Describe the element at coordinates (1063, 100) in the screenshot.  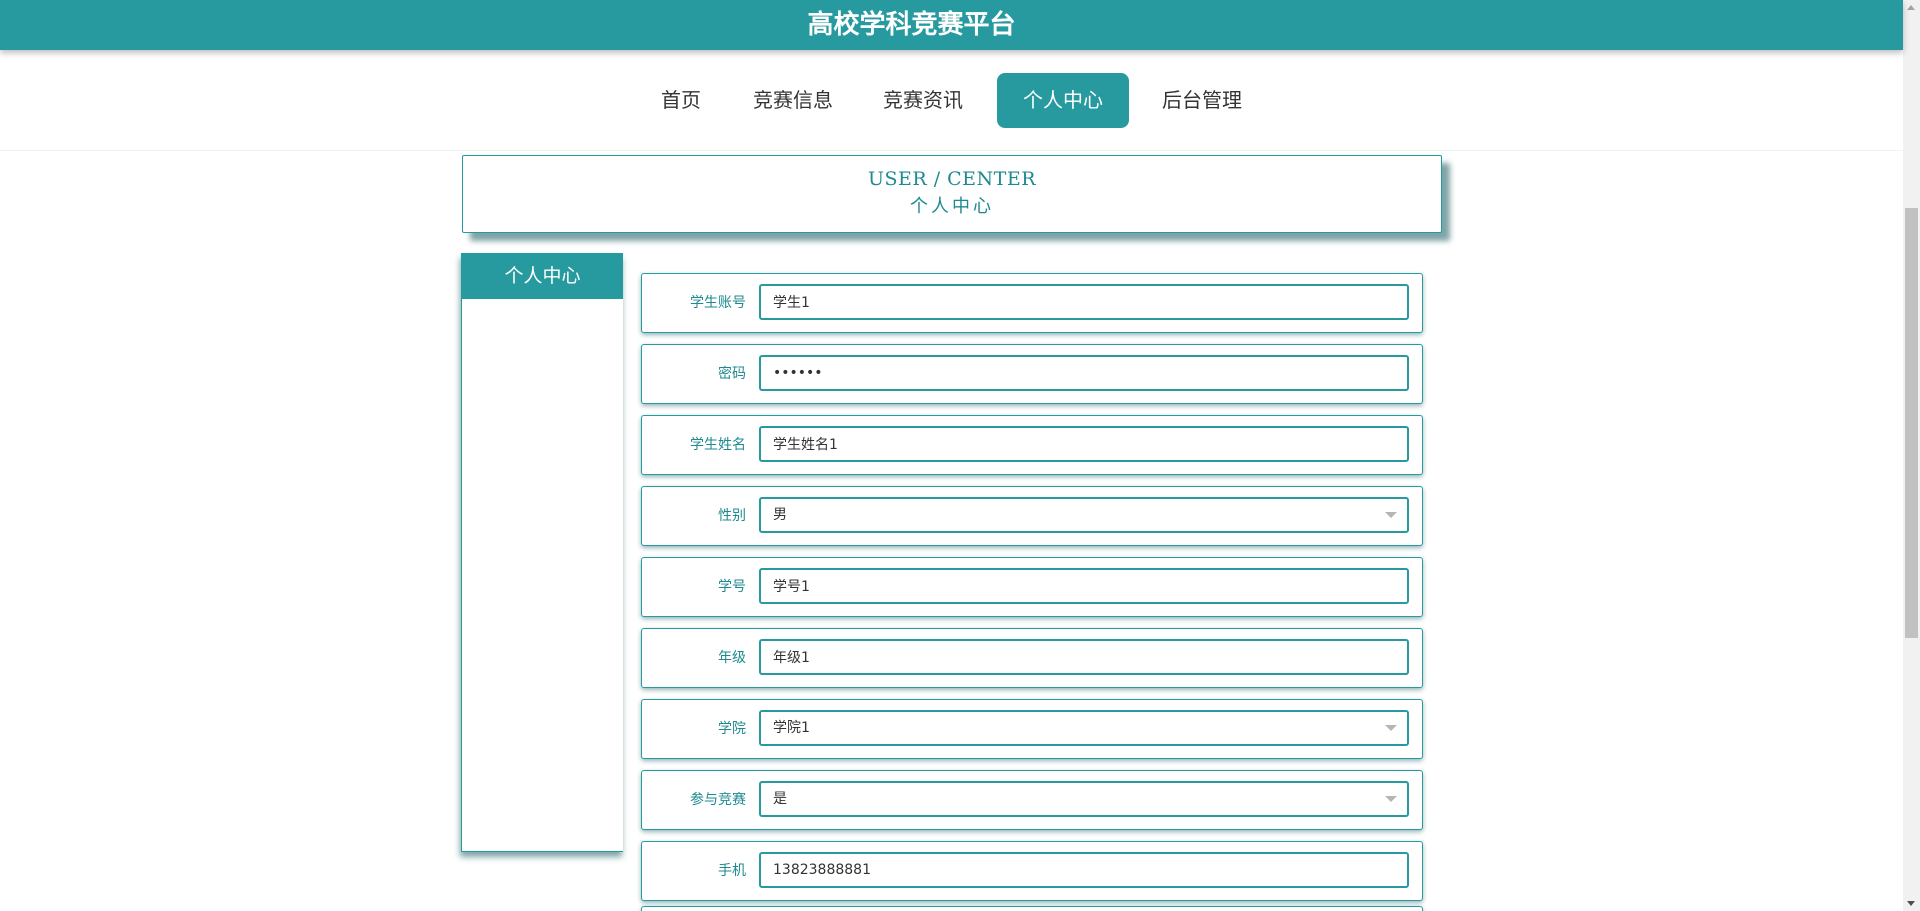
I see `nav-item-user-center: 个人中心` at that location.